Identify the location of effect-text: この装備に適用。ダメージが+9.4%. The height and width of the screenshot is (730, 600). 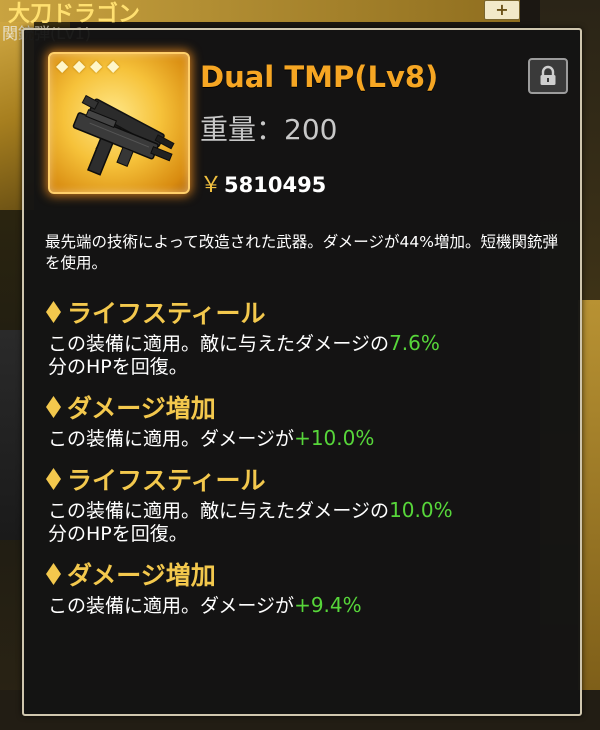
(310, 606).